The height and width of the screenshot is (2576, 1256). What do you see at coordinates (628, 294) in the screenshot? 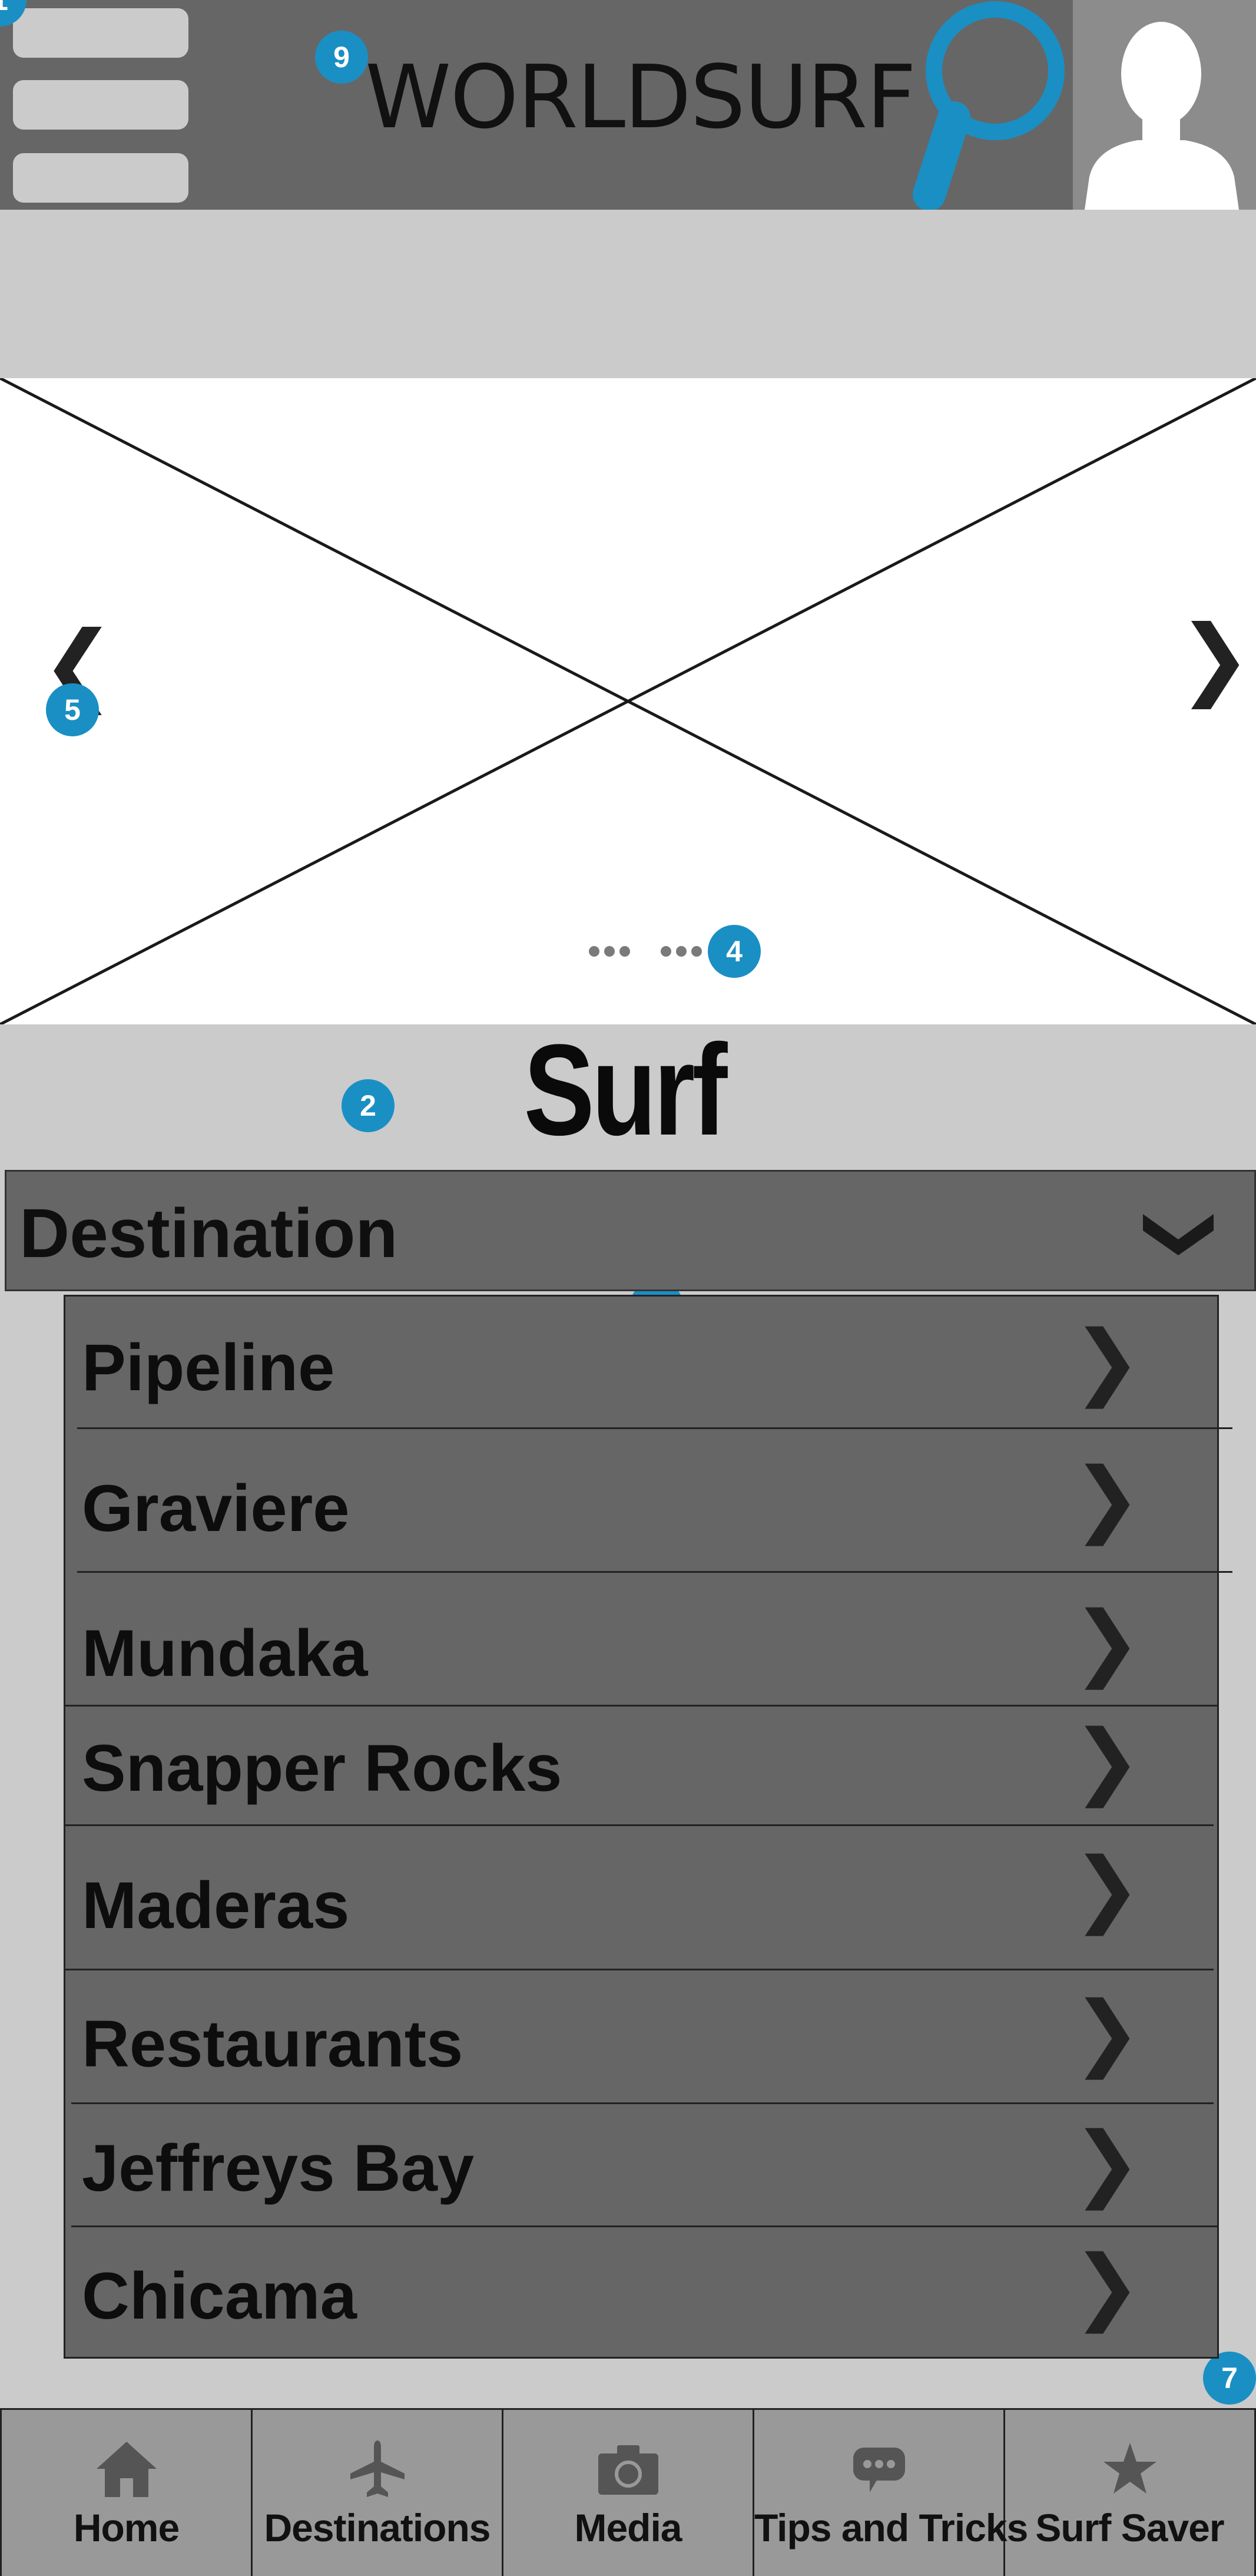
I see `banner-strip` at bounding box center [628, 294].